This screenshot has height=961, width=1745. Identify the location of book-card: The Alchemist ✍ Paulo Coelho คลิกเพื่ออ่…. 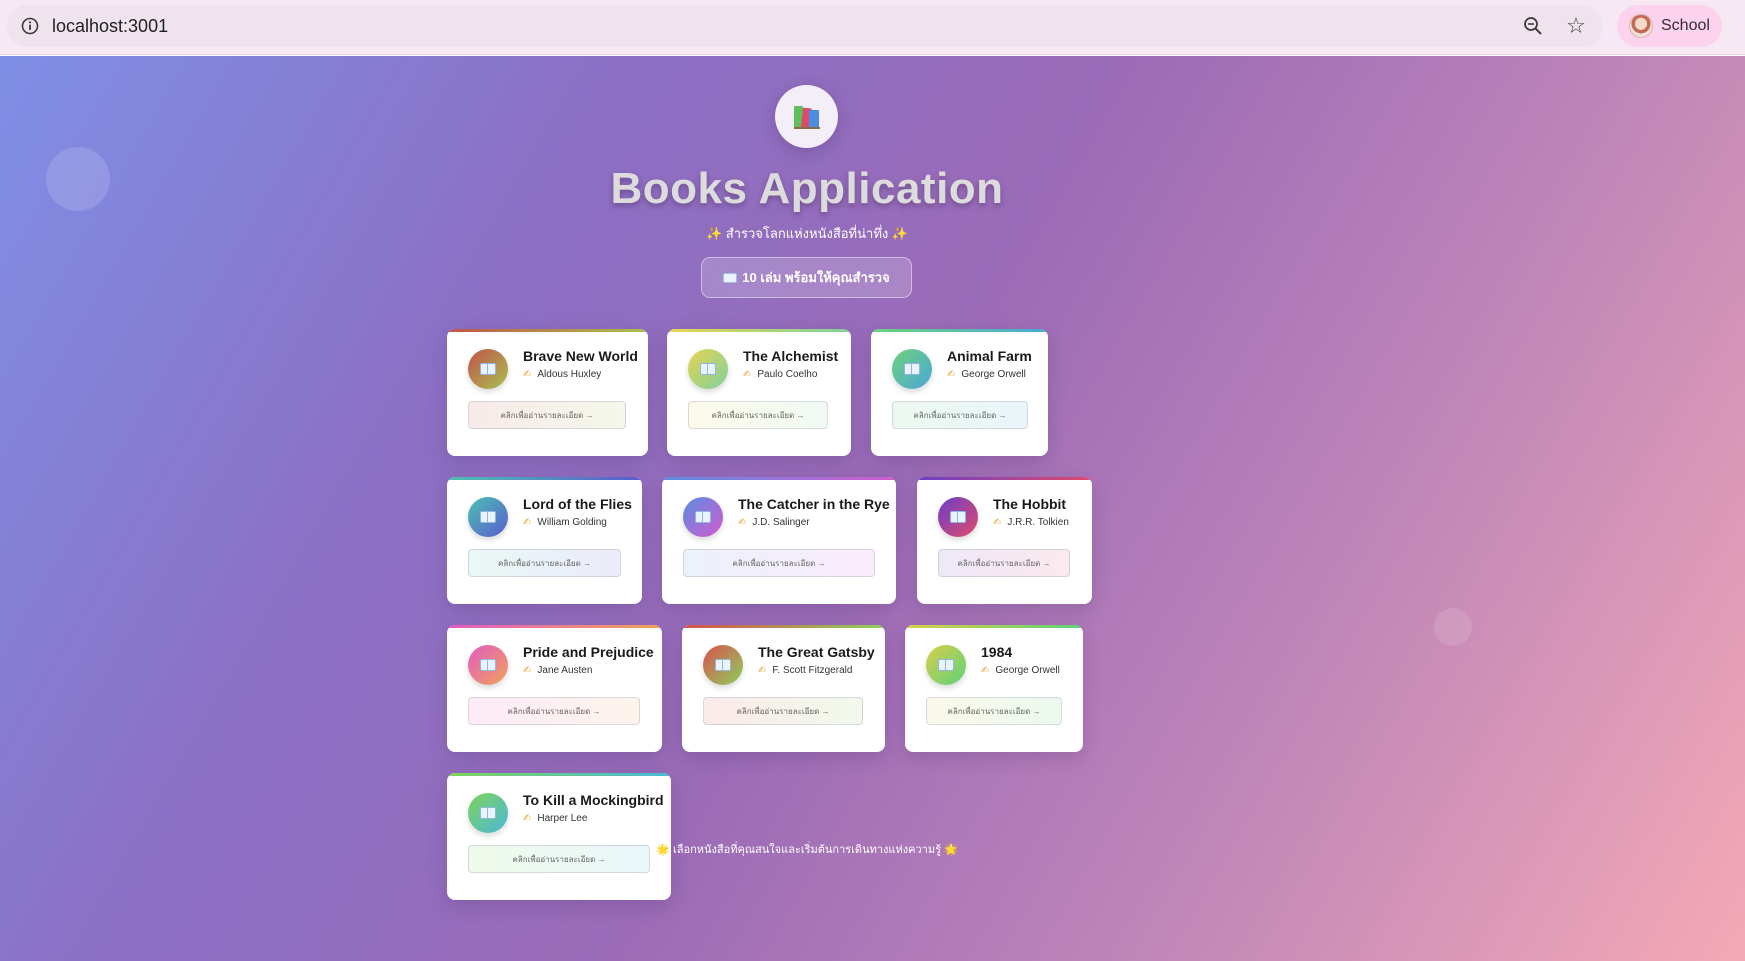
(759, 392).